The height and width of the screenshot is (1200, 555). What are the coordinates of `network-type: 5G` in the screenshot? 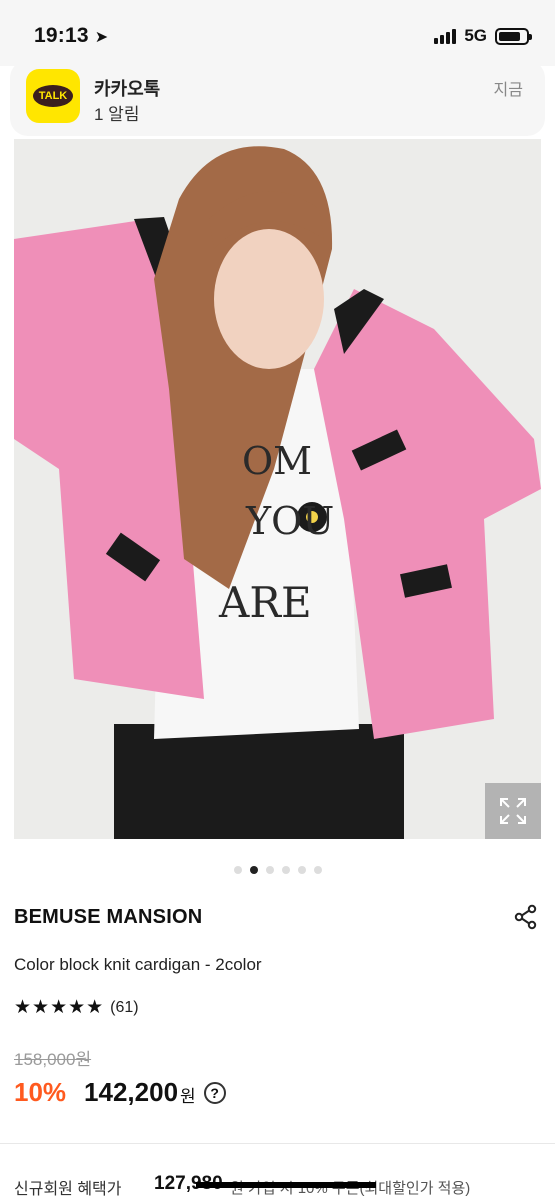 It's located at (475, 35).